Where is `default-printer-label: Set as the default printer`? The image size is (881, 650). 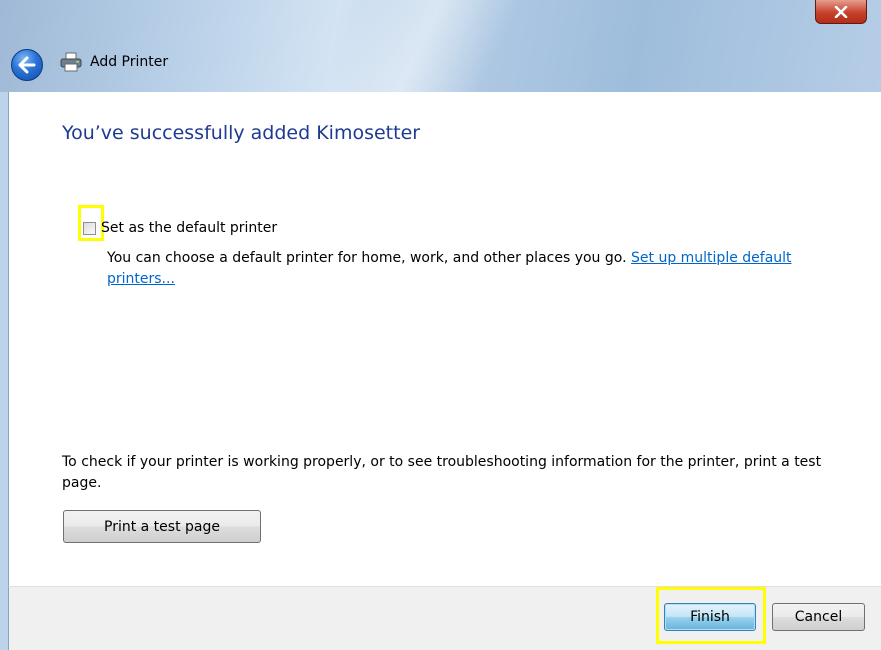
default-printer-label: Set as the default printer is located at coordinates (189, 228).